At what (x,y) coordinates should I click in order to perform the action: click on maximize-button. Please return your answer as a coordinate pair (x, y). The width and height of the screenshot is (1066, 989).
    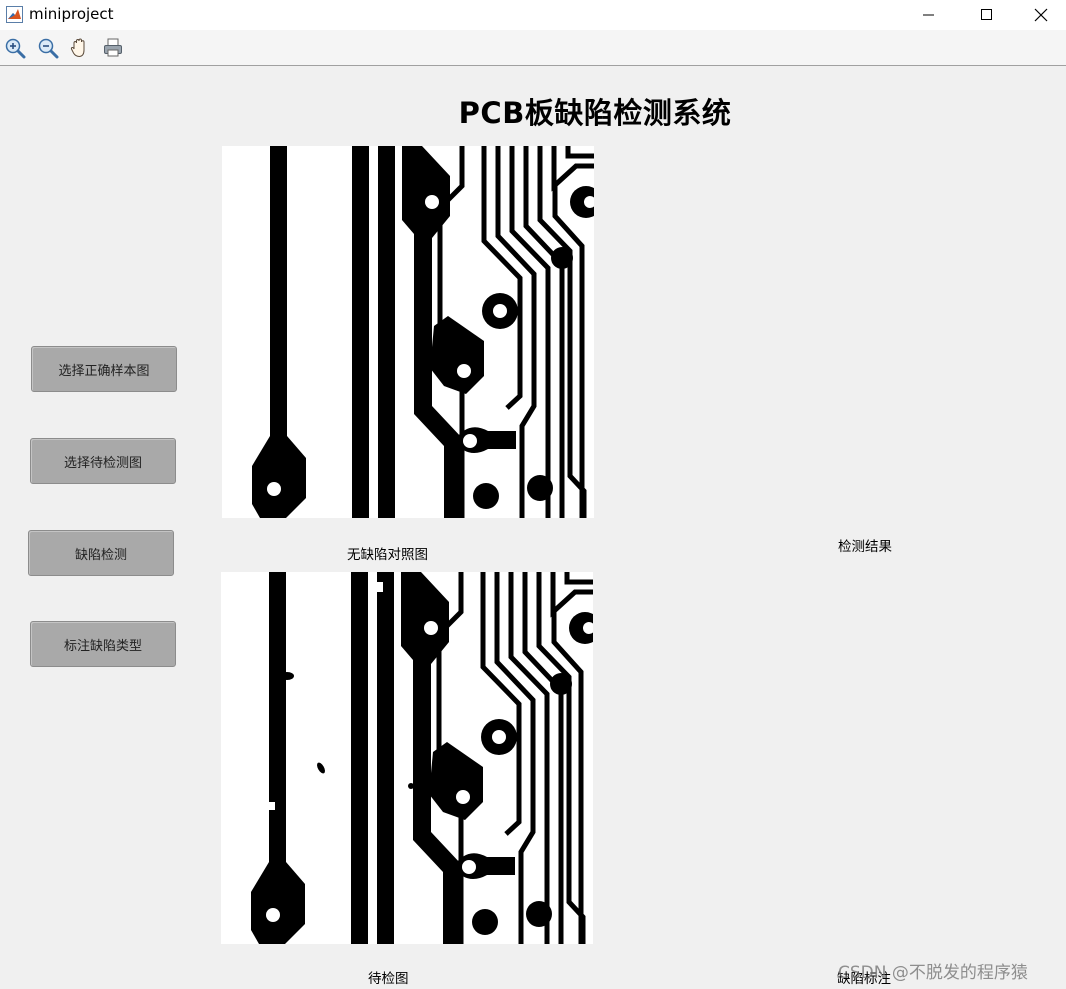
    Looking at the image, I should click on (987, 15).